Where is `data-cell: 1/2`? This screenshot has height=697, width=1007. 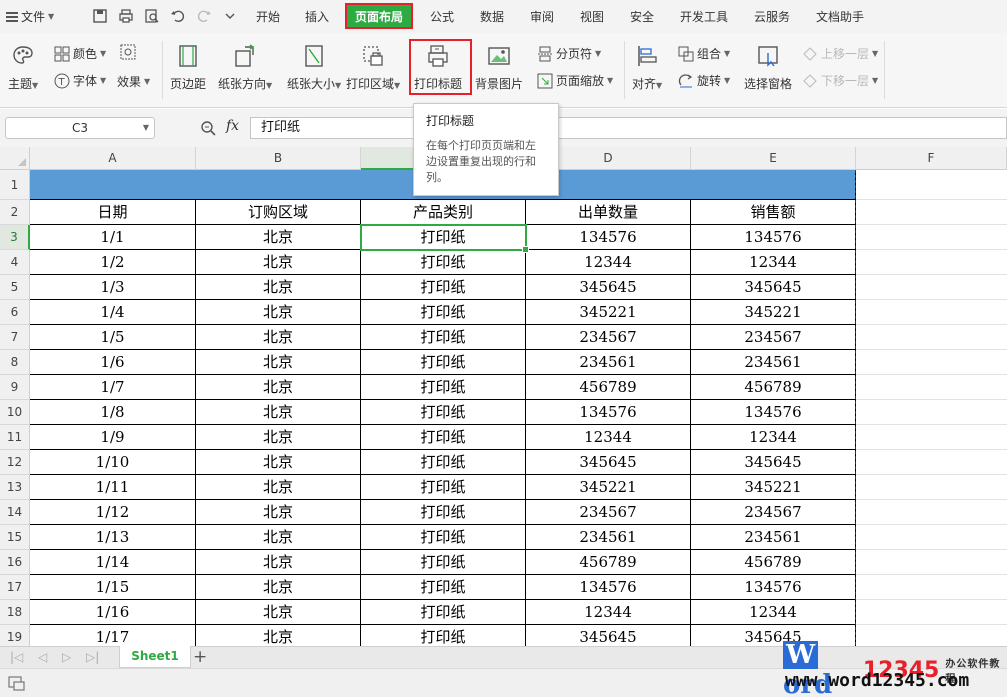 data-cell: 1/2 is located at coordinates (113, 262).